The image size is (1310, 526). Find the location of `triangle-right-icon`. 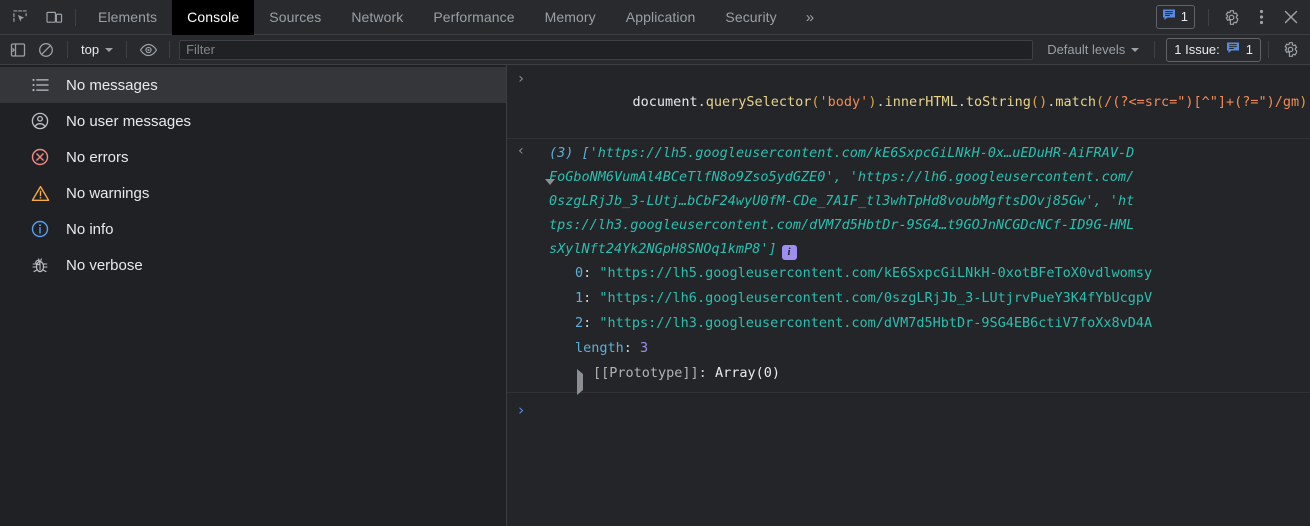

triangle-right-icon is located at coordinates (580, 382).